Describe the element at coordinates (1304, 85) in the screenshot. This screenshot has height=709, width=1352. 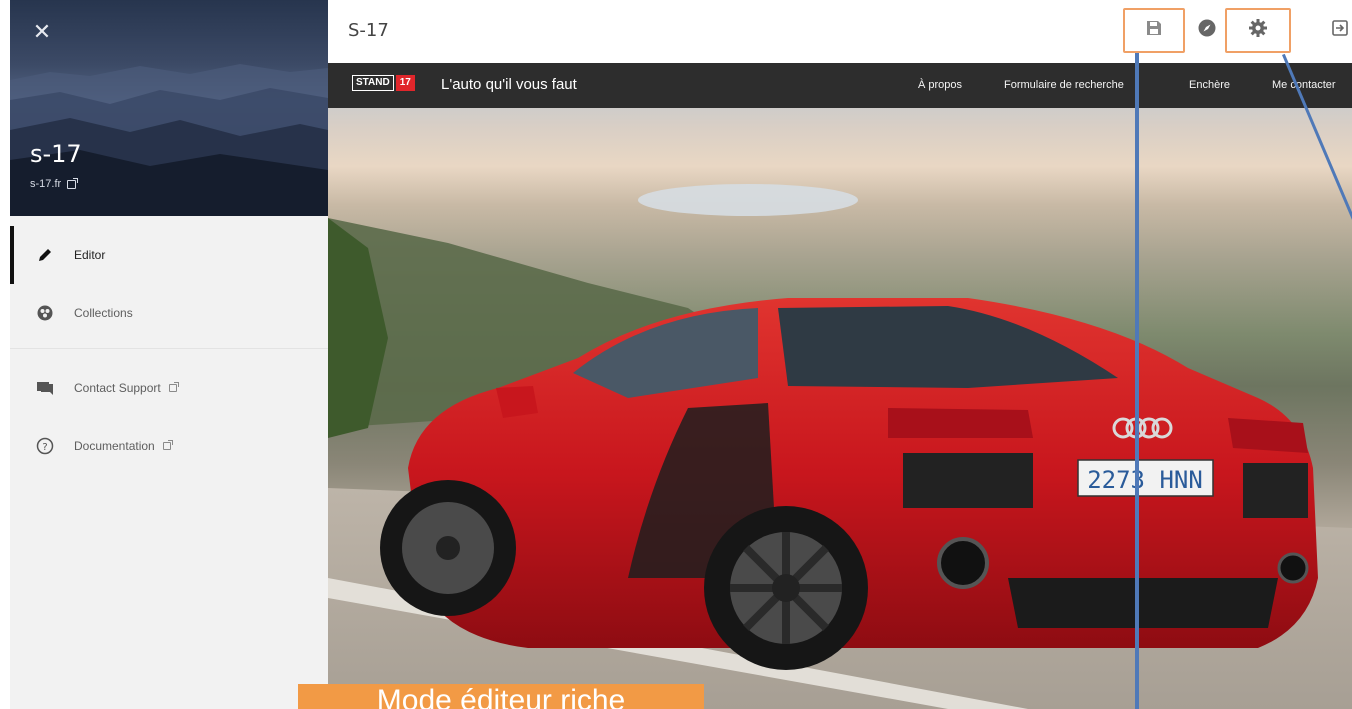
I see `site-nav-link-contact: Me contacter` at that location.